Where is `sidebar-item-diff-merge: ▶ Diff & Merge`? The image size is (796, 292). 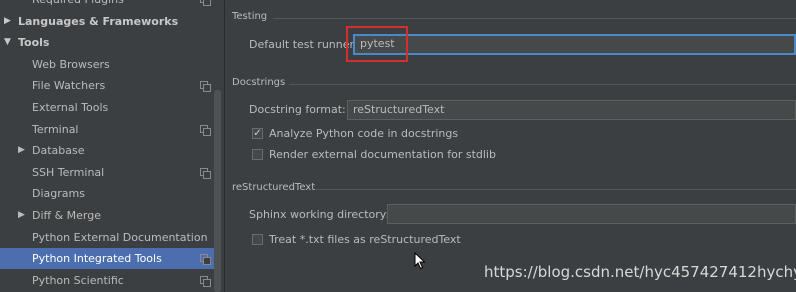 sidebar-item-diff-merge: ▶ Diff & Merge is located at coordinates (107, 215).